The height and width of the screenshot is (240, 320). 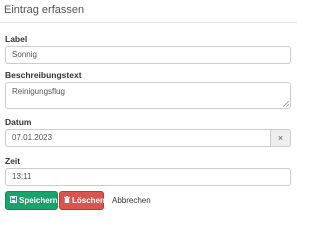 I want to click on resize-grip-icon, so click(x=286, y=104).